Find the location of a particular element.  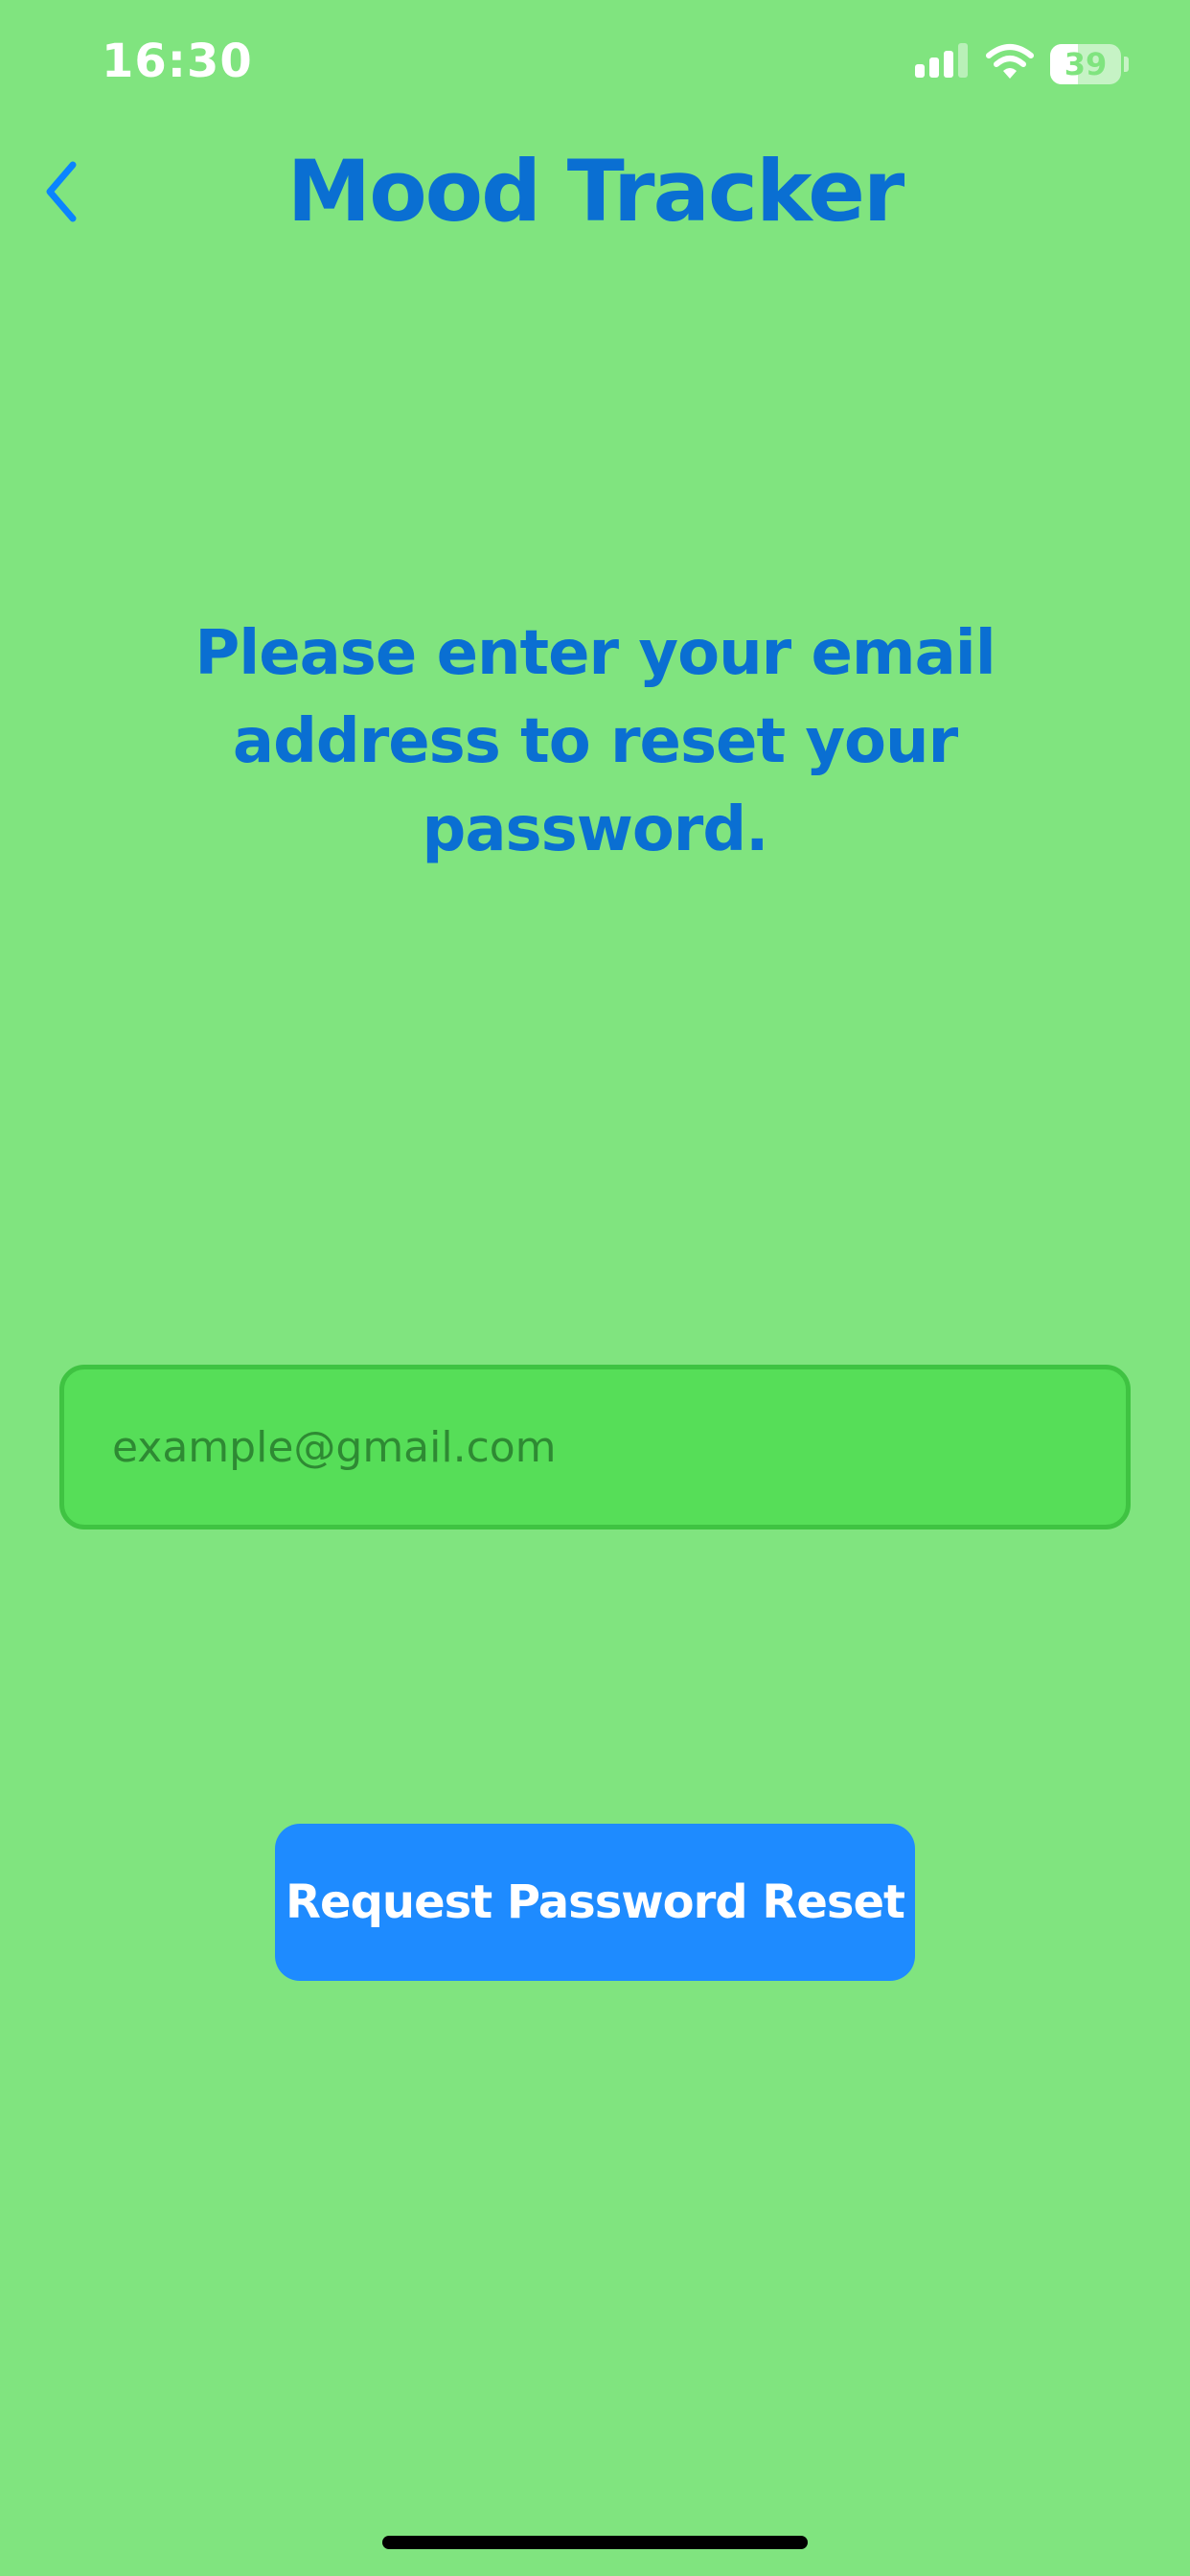

status-time: 16:30 is located at coordinates (178, 61).